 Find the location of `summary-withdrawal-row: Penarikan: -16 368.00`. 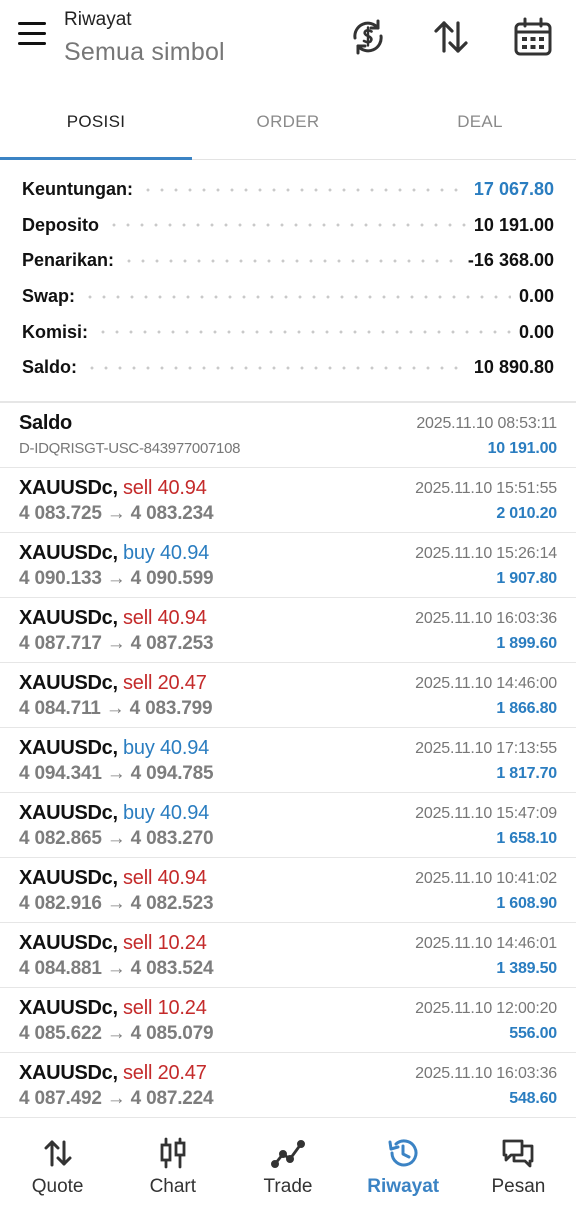

summary-withdrawal-row: Penarikan: -16 368.00 is located at coordinates (288, 261).